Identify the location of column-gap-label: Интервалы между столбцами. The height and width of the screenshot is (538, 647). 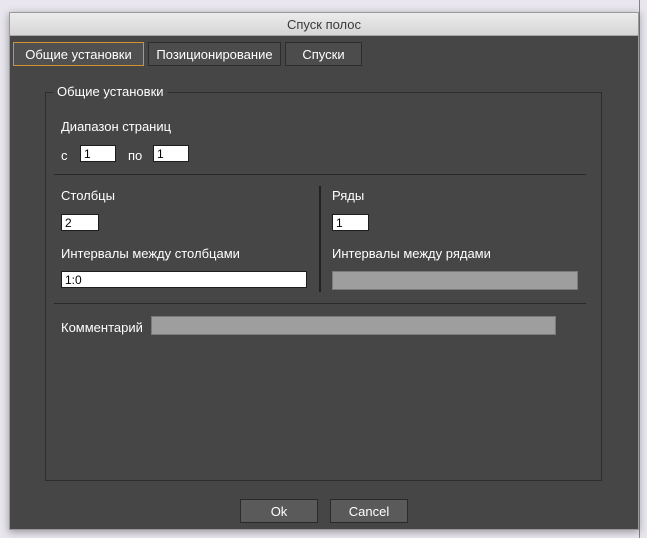
(150, 253).